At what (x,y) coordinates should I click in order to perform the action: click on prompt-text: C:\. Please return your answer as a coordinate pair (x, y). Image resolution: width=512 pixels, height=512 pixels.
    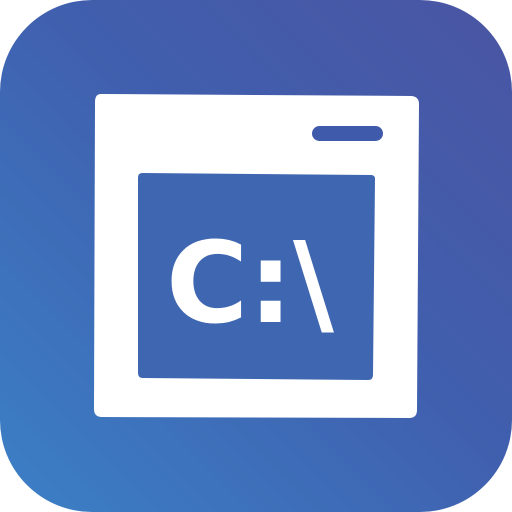
    Looking at the image, I should click on (250, 284).